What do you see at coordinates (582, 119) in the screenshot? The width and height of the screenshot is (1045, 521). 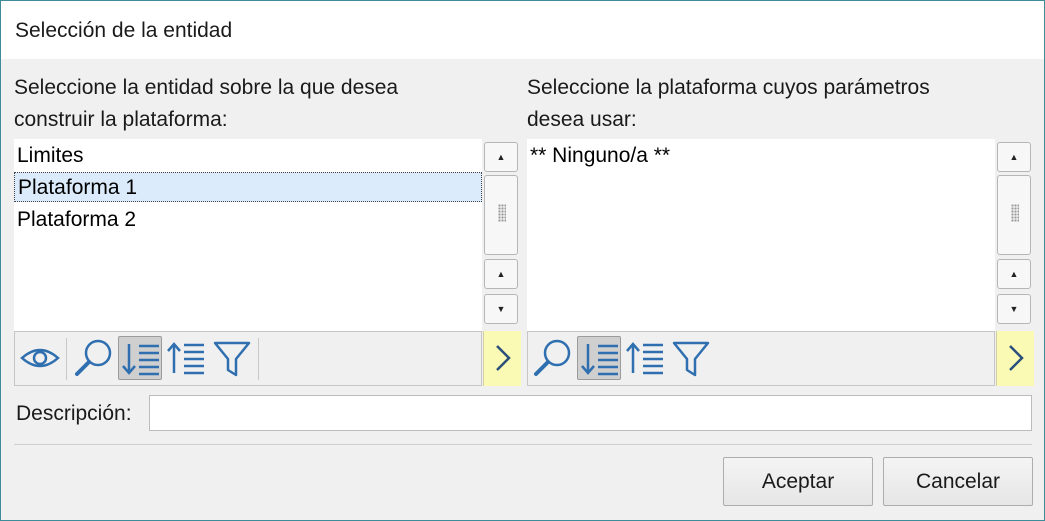 I see `right-panel-label-line2: desea usar:` at bounding box center [582, 119].